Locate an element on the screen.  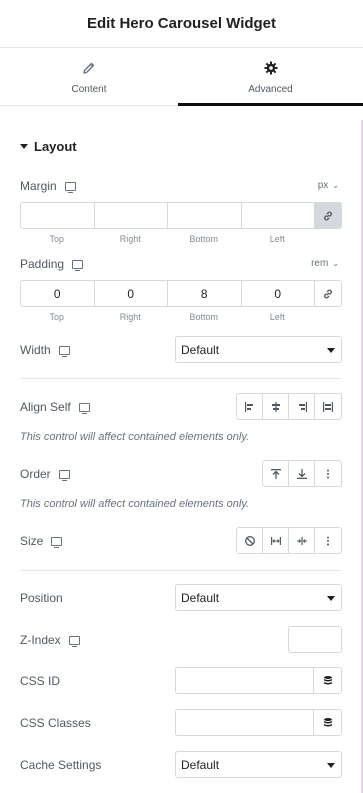
panel-header: Edit Hero Carousel Widget is located at coordinates (181, 24).